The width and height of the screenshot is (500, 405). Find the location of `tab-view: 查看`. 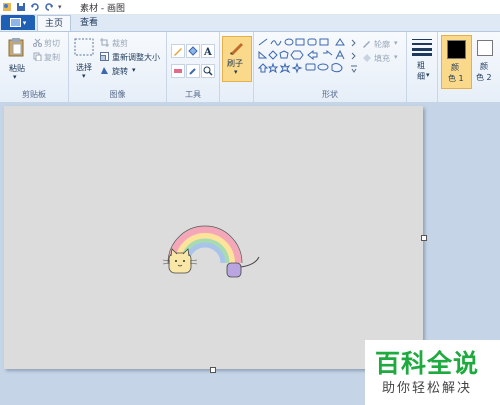

tab-view: 查看 is located at coordinates (89, 23).